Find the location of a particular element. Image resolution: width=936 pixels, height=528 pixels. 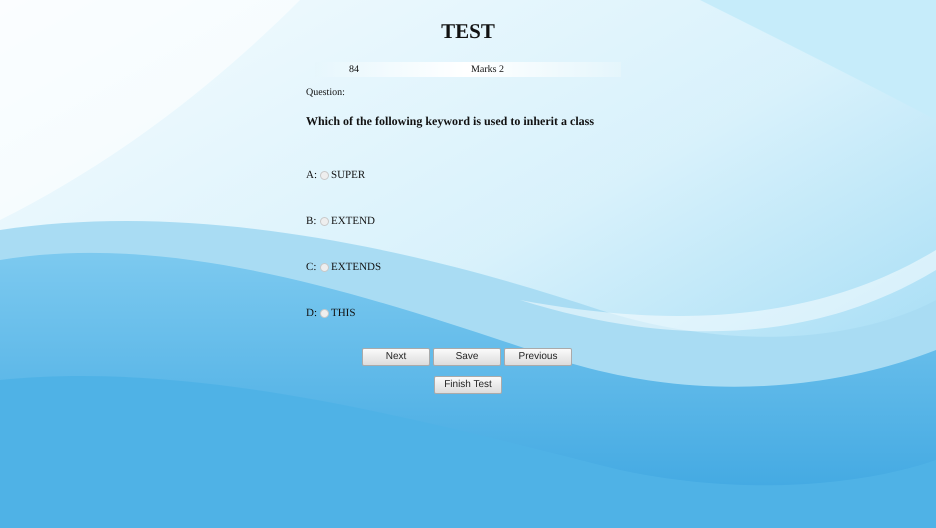

option-text: EXTEND is located at coordinates (353, 222).